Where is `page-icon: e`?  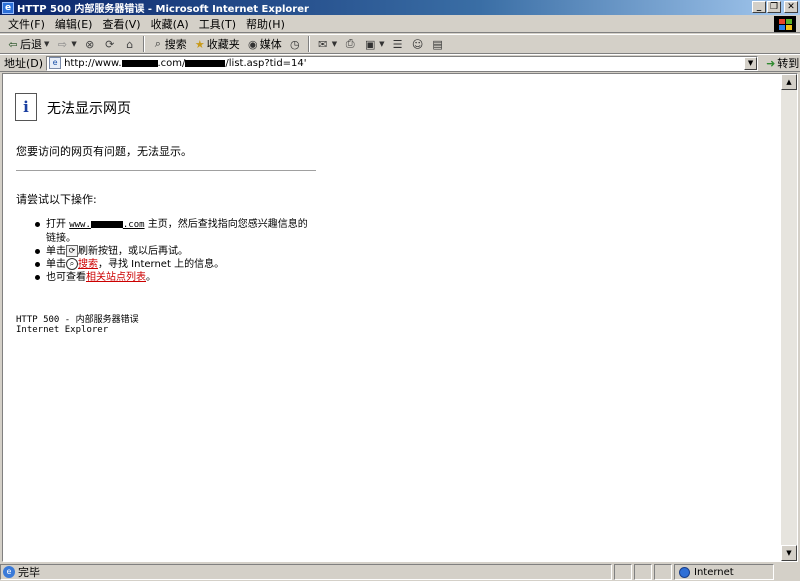 page-icon: e is located at coordinates (55, 63).